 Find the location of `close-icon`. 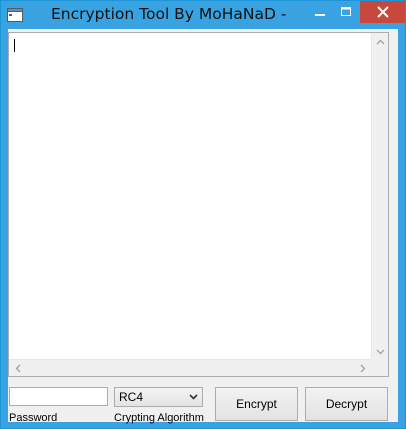

close-icon is located at coordinates (382, 12).